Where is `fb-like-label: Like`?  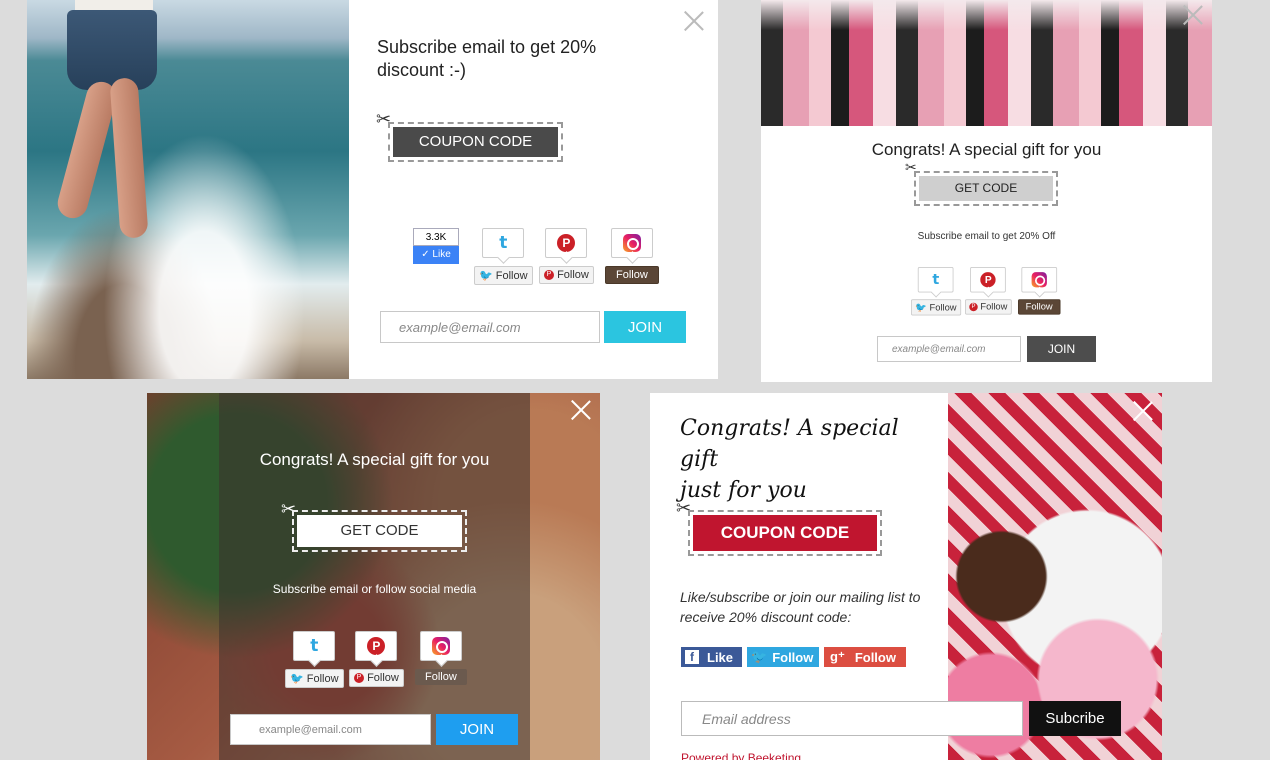
fb-like-label: Like is located at coordinates (441, 254).